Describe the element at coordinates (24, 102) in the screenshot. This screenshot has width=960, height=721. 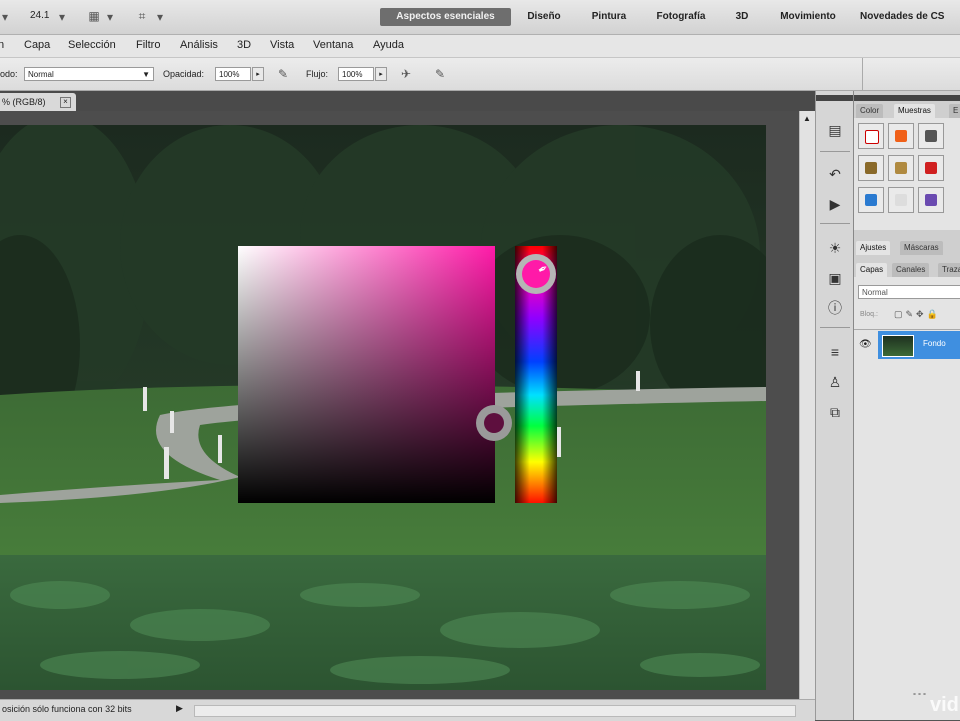
I see `document-tab-label: % (RGB/8)` at that location.